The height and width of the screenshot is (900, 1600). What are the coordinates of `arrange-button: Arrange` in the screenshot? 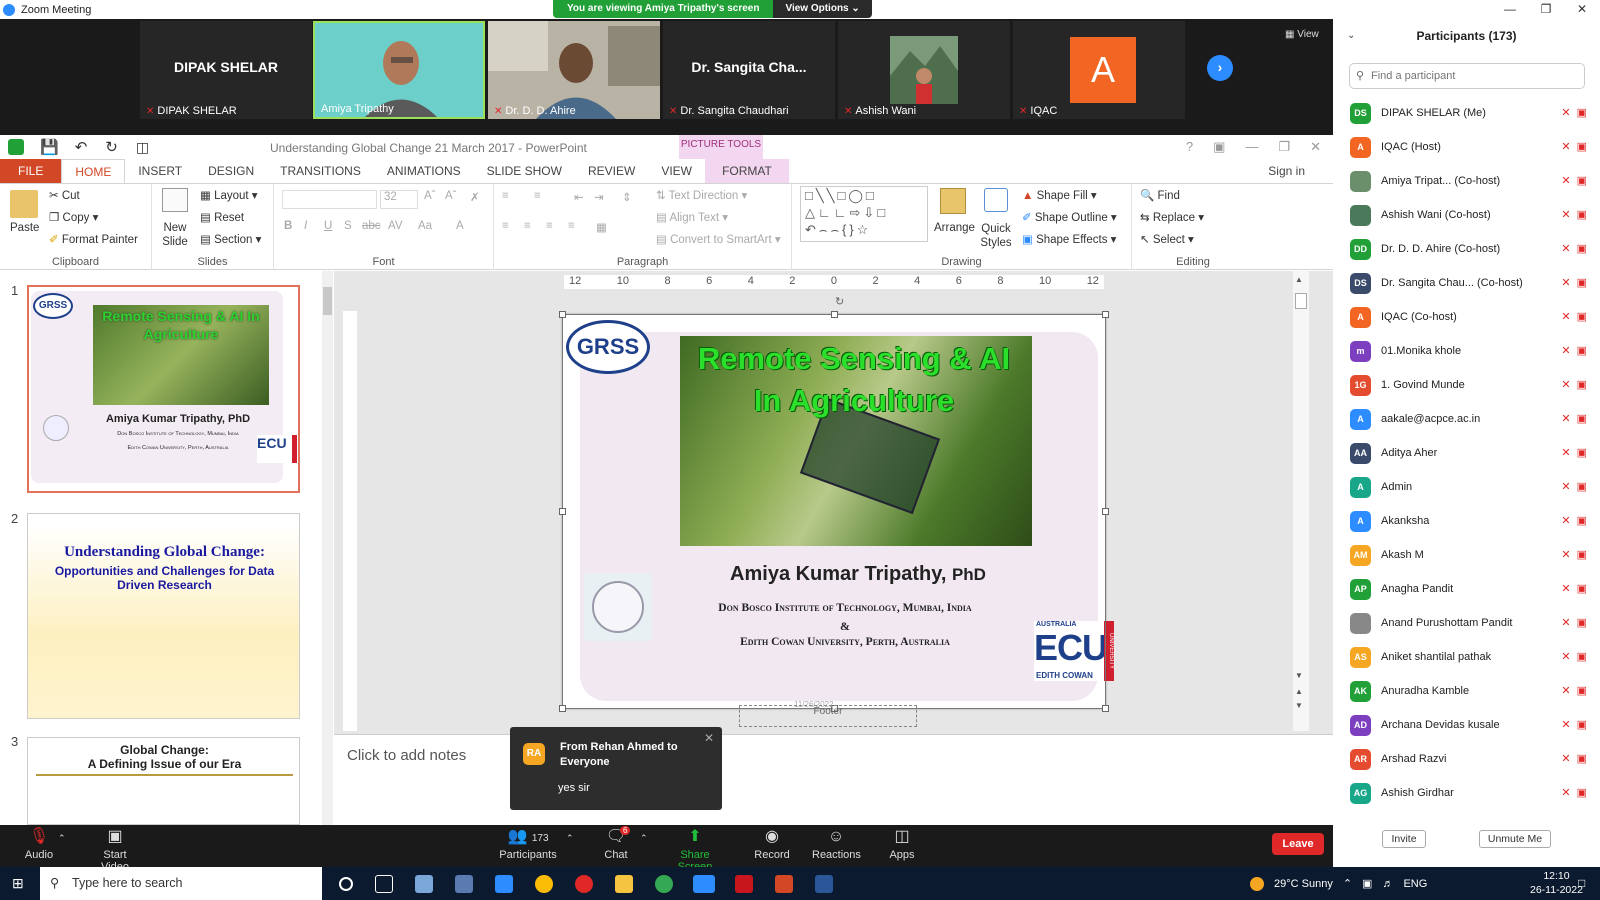 It's located at (954, 228).